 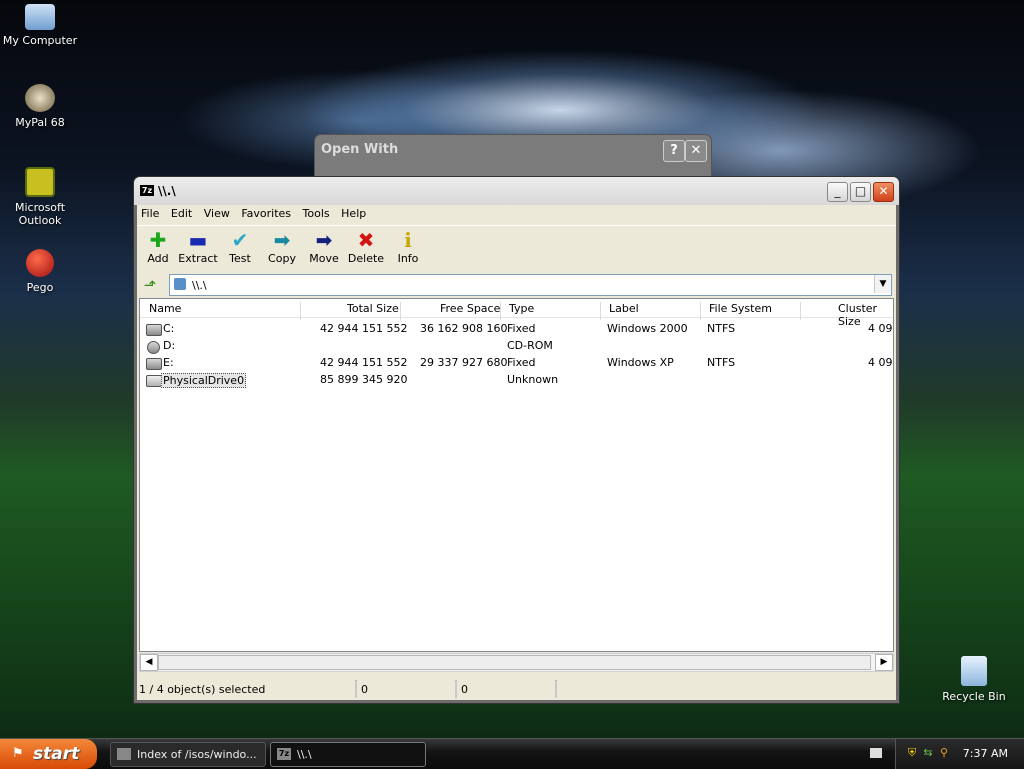 What do you see at coordinates (324, 240) in the screenshot?
I see `move-arrow-icon: ➡` at bounding box center [324, 240].